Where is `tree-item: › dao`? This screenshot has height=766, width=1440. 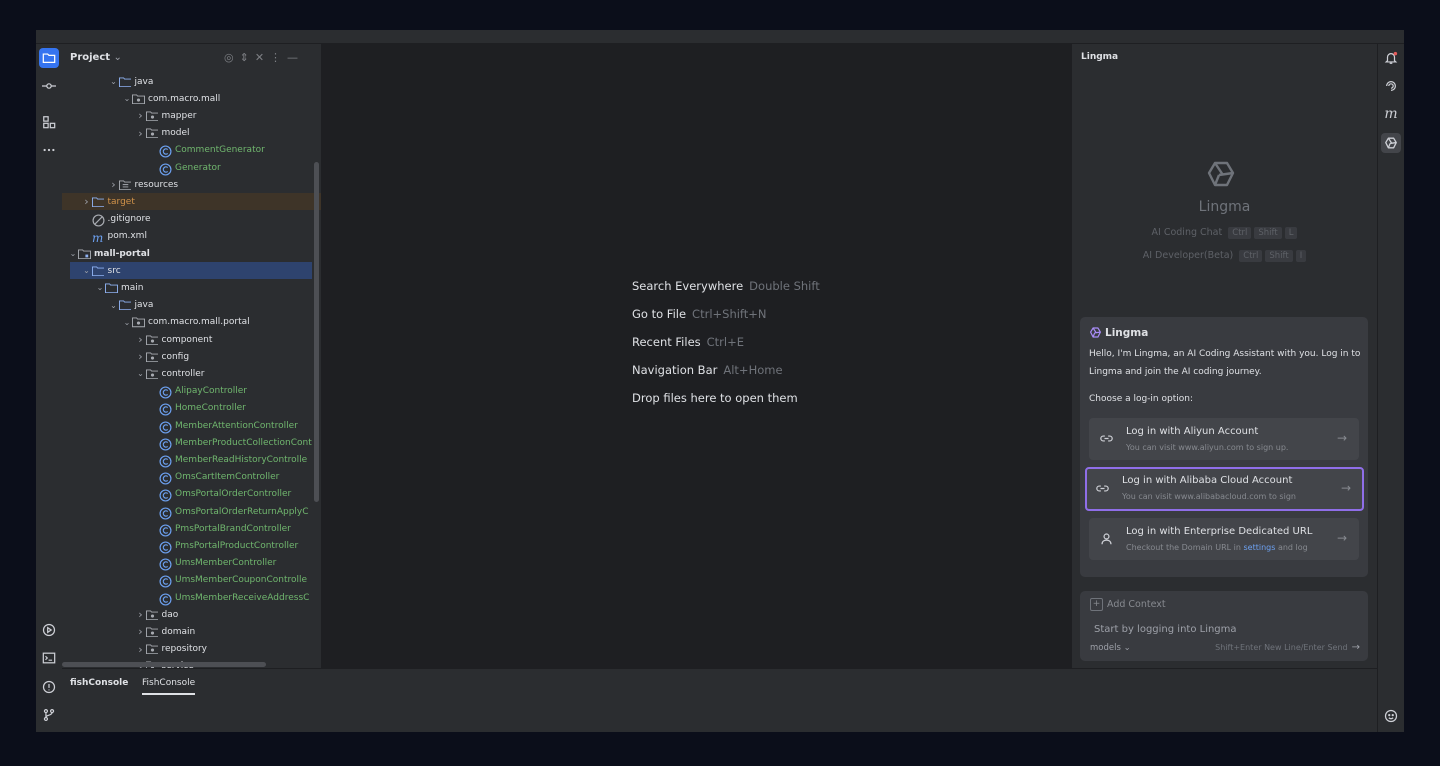
tree-item: › dao is located at coordinates (191, 614).